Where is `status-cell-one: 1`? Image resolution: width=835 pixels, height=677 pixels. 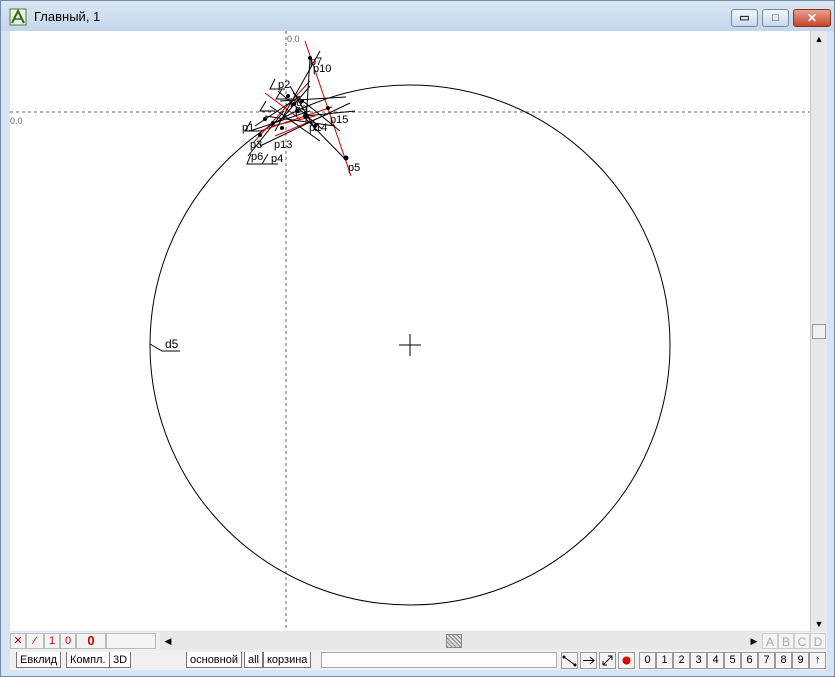 status-cell-one: 1 is located at coordinates (52, 641).